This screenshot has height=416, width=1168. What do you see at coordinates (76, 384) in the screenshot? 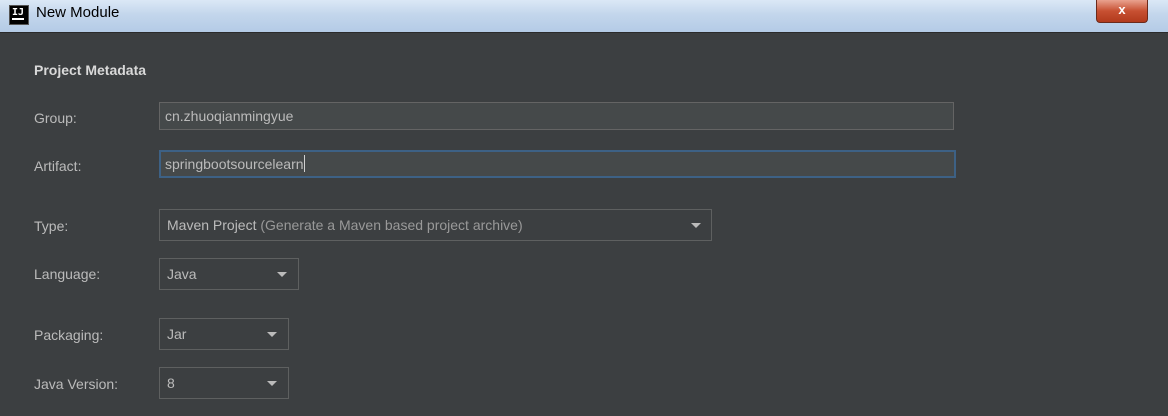
I see `java-version-label: Java Version:` at bounding box center [76, 384].